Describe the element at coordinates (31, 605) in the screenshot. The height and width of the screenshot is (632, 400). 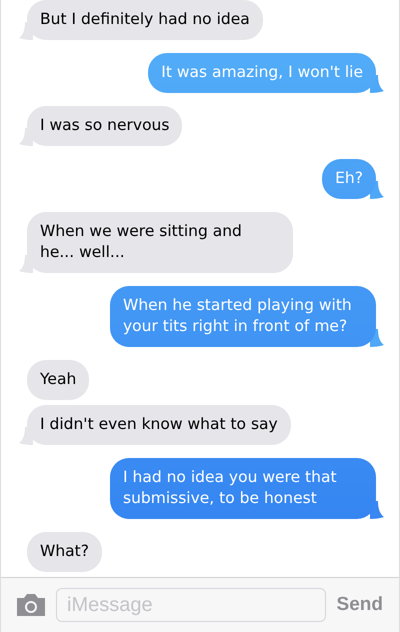
I see `camera-icon` at that location.